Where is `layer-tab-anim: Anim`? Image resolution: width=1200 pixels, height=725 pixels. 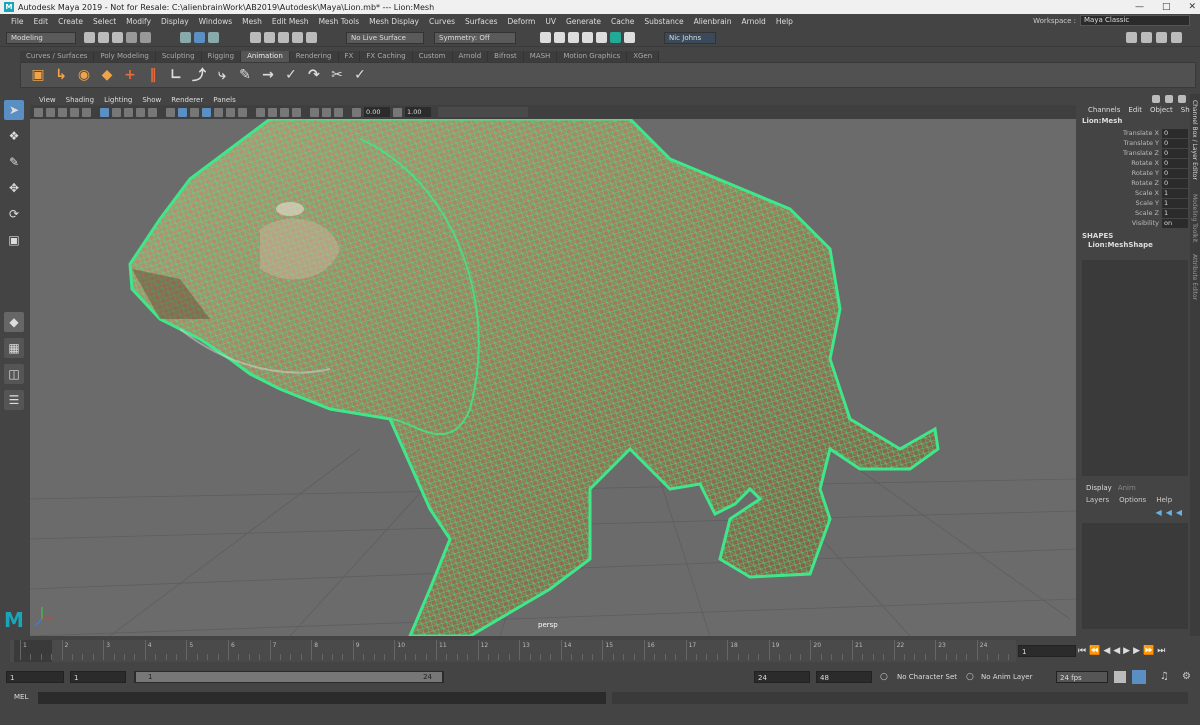 layer-tab-anim: Anim is located at coordinates (1127, 488).